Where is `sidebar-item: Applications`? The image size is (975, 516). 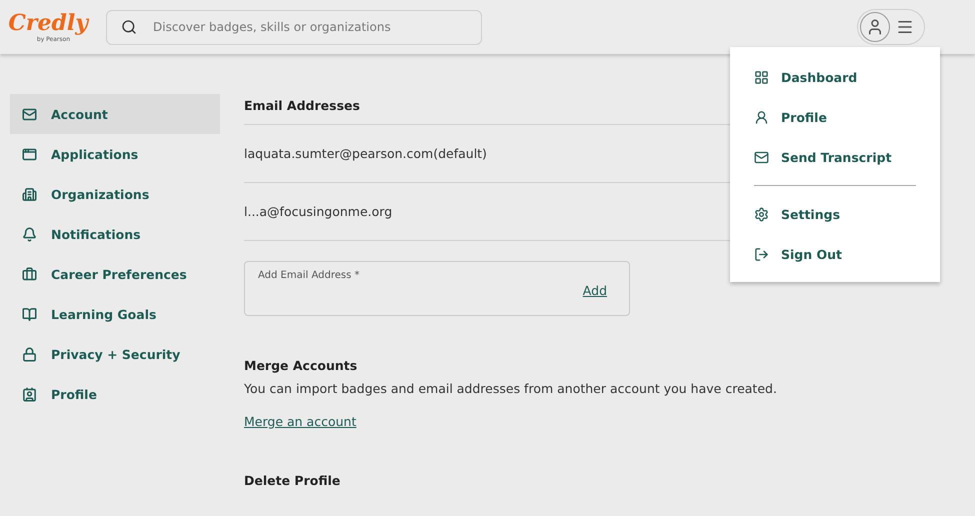
sidebar-item: Applications is located at coordinates (115, 154).